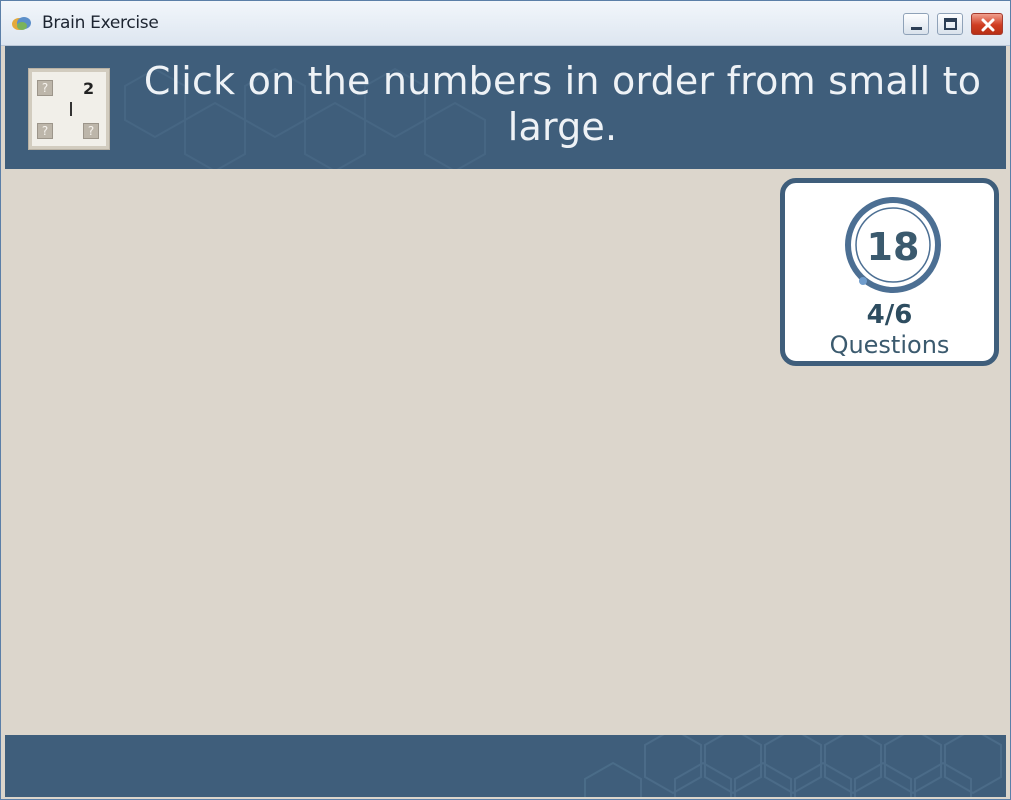 The image size is (1011, 800). I want to click on countdown-timer: 18, so click(893, 247).